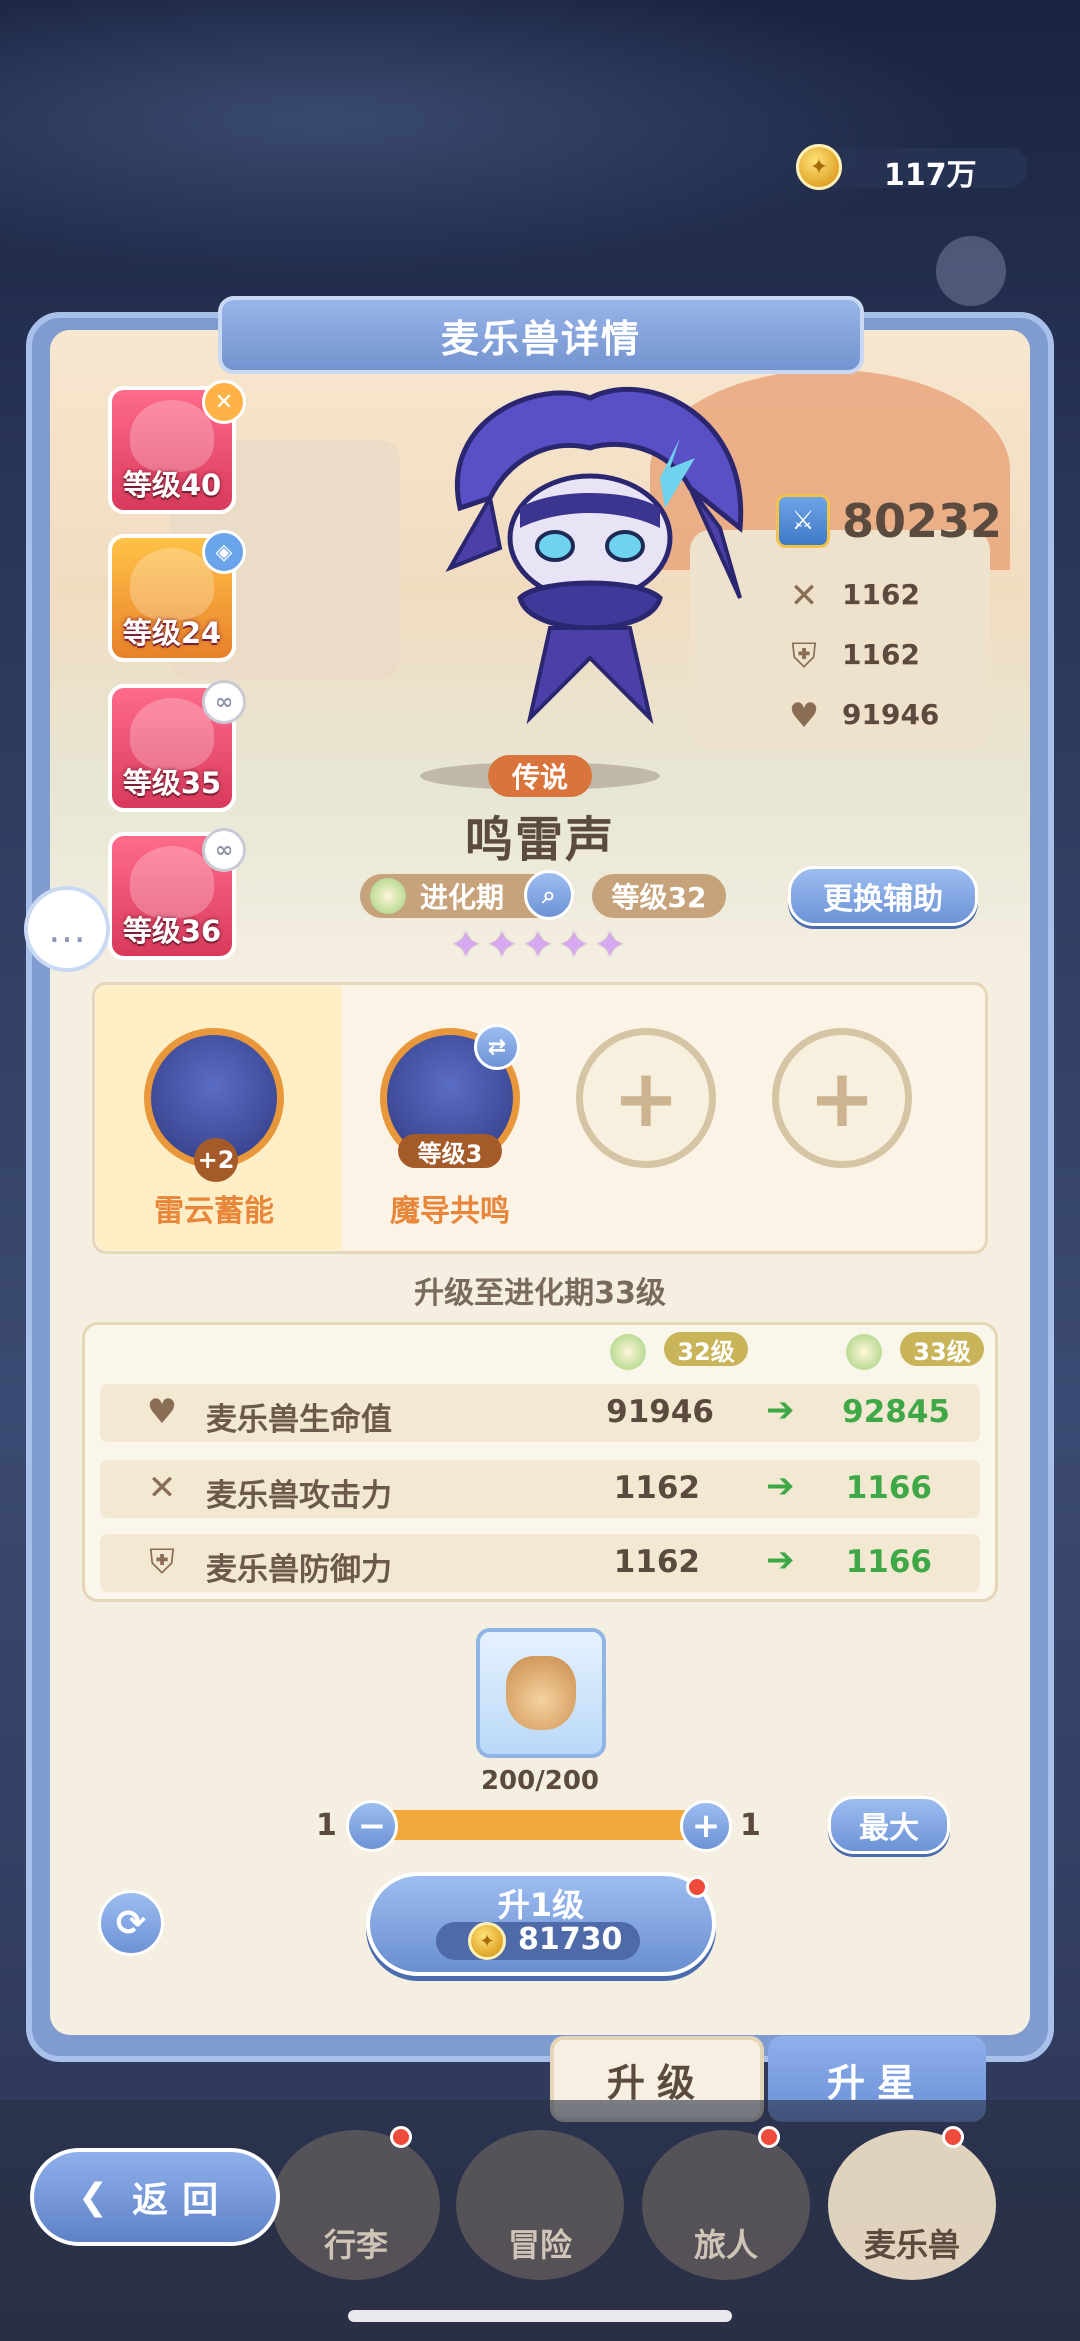 The height and width of the screenshot is (2341, 1080). Describe the element at coordinates (299, 1570) in the screenshot. I see `row-label: 麦乐兽防御力` at that location.